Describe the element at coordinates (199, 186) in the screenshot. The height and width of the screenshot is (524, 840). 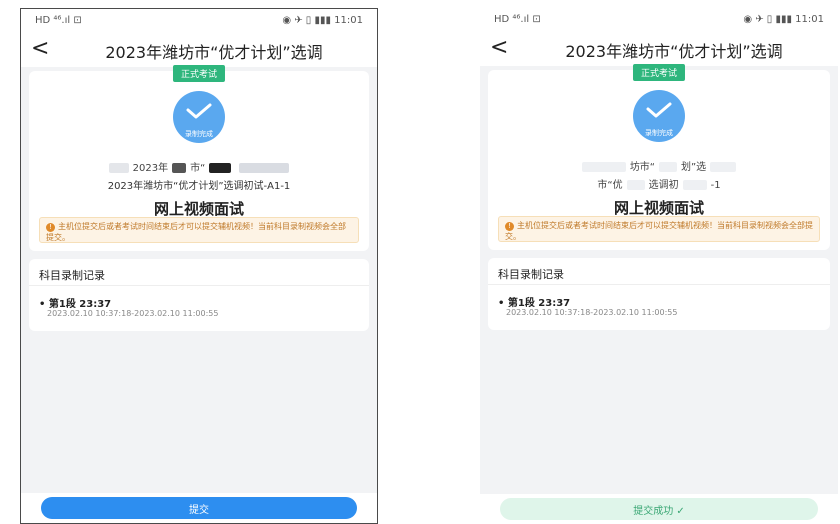
I see `exam-name: 2023年潍坊市“优才计划”选调初试-A1-1` at that location.